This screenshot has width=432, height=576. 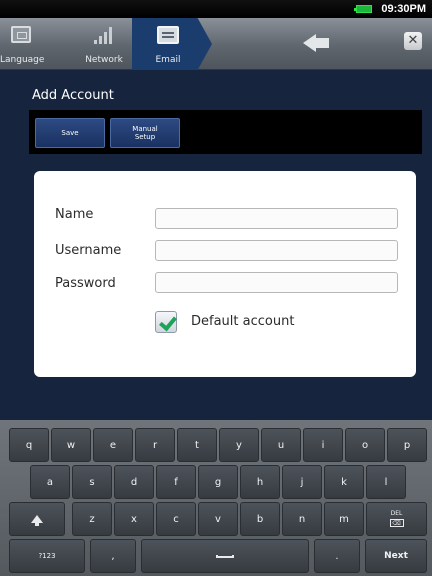 What do you see at coordinates (403, 9) in the screenshot?
I see `status-time: 09:30PM` at bounding box center [403, 9].